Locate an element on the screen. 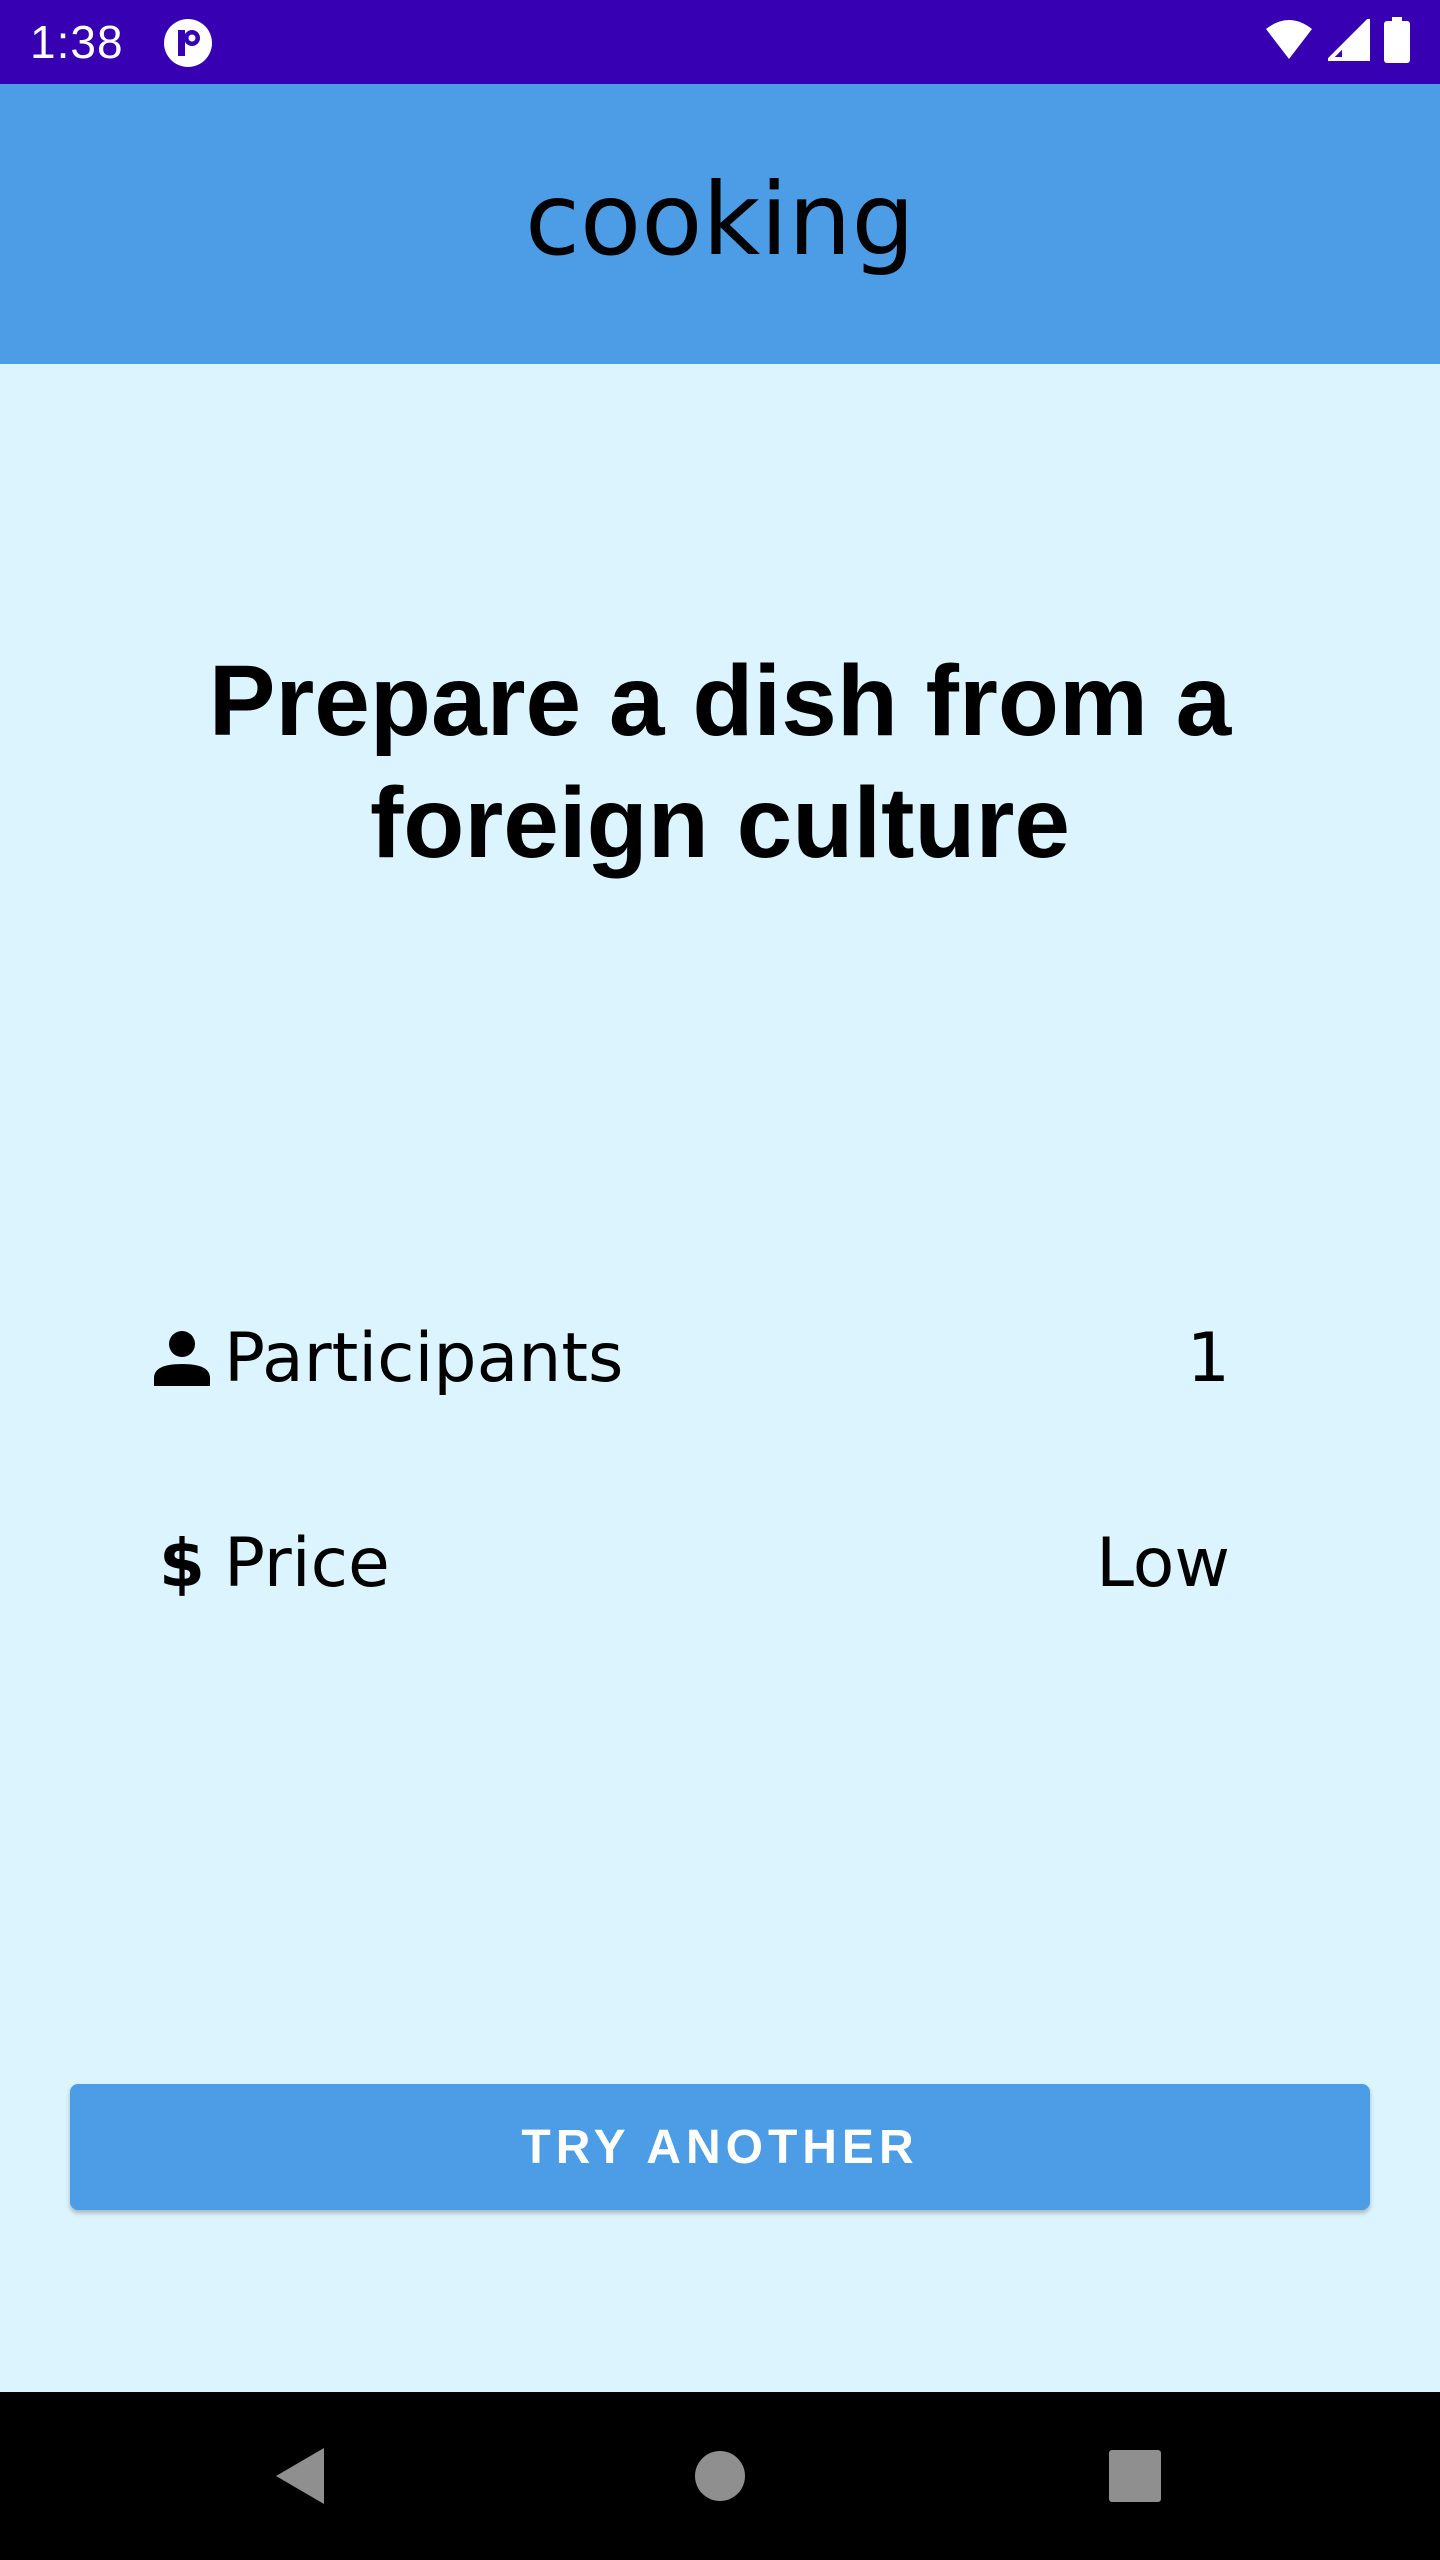 Image resolution: width=1440 pixels, height=2560 pixels. person-icon is located at coordinates (182, 1358).